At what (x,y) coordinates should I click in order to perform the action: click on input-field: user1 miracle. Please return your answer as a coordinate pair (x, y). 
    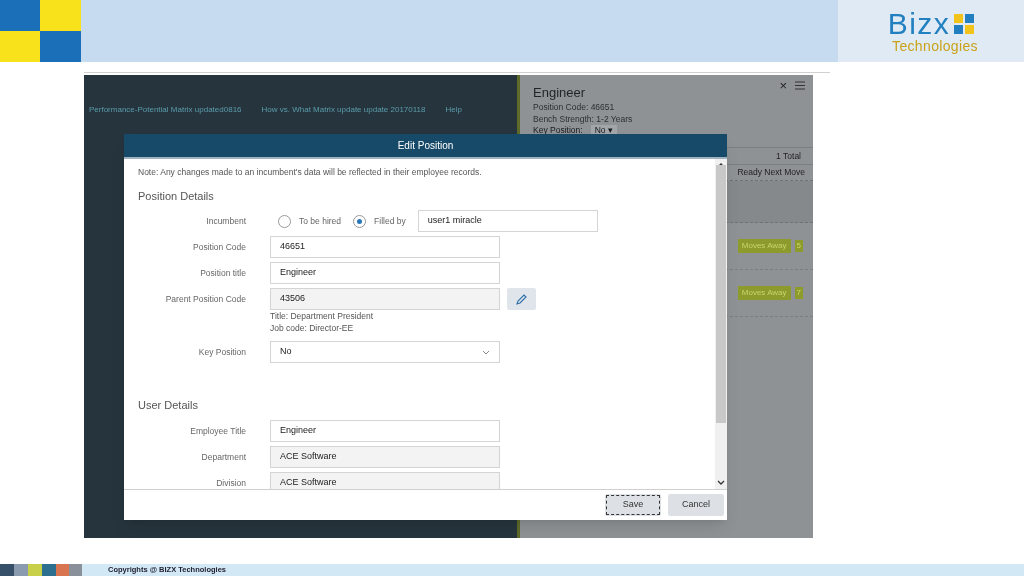
    Looking at the image, I should click on (507, 221).